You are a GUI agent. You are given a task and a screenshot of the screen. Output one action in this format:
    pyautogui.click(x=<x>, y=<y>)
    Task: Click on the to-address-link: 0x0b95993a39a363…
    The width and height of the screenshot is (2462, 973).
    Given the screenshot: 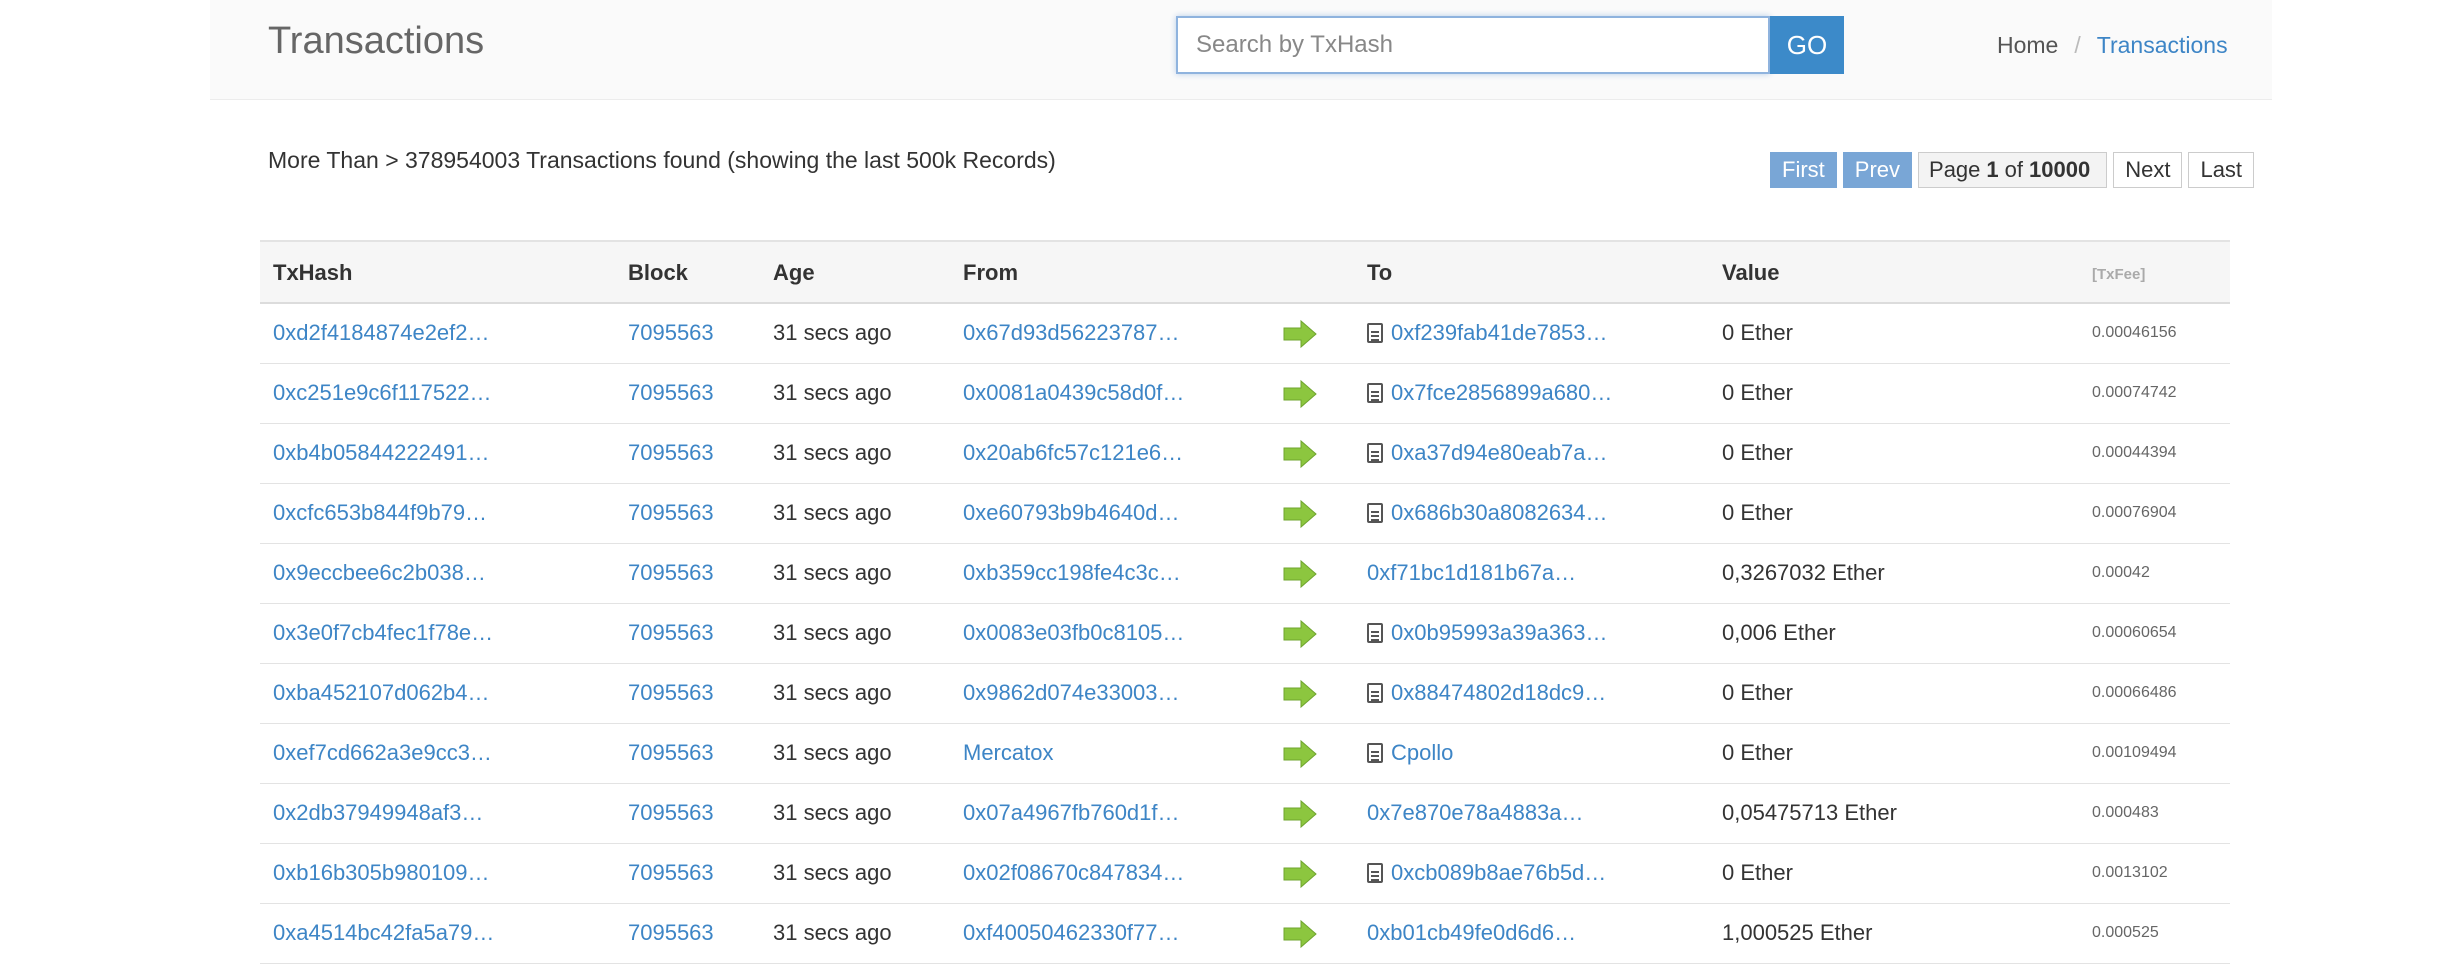 What is the action you would take?
    pyautogui.click(x=1499, y=632)
    